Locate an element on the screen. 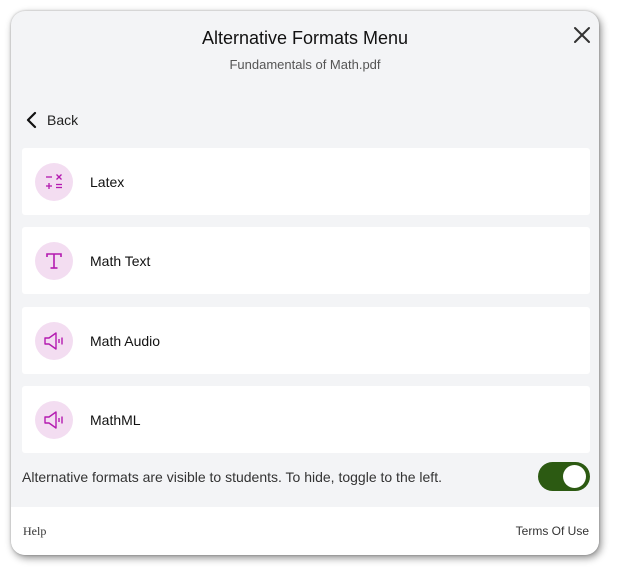 Image resolution: width=618 pixels, height=574 pixels. format-item-latex: Latex is located at coordinates (306, 181).